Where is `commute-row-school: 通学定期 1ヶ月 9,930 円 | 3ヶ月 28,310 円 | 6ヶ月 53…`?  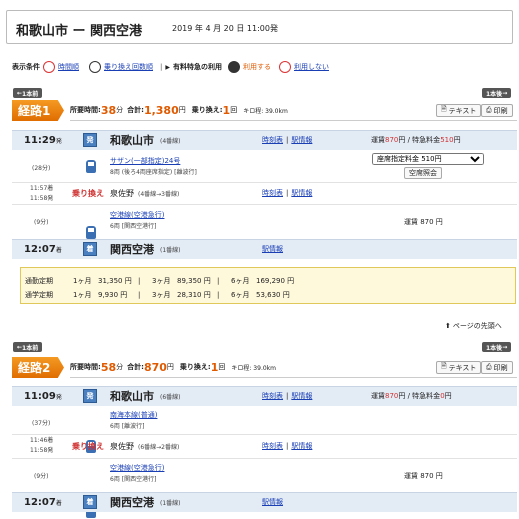 commute-row-school: 通学定期 1ヶ月 9,930 円 | 3ヶ月 28,310 円 | 6ヶ月 53… is located at coordinates (157, 295).